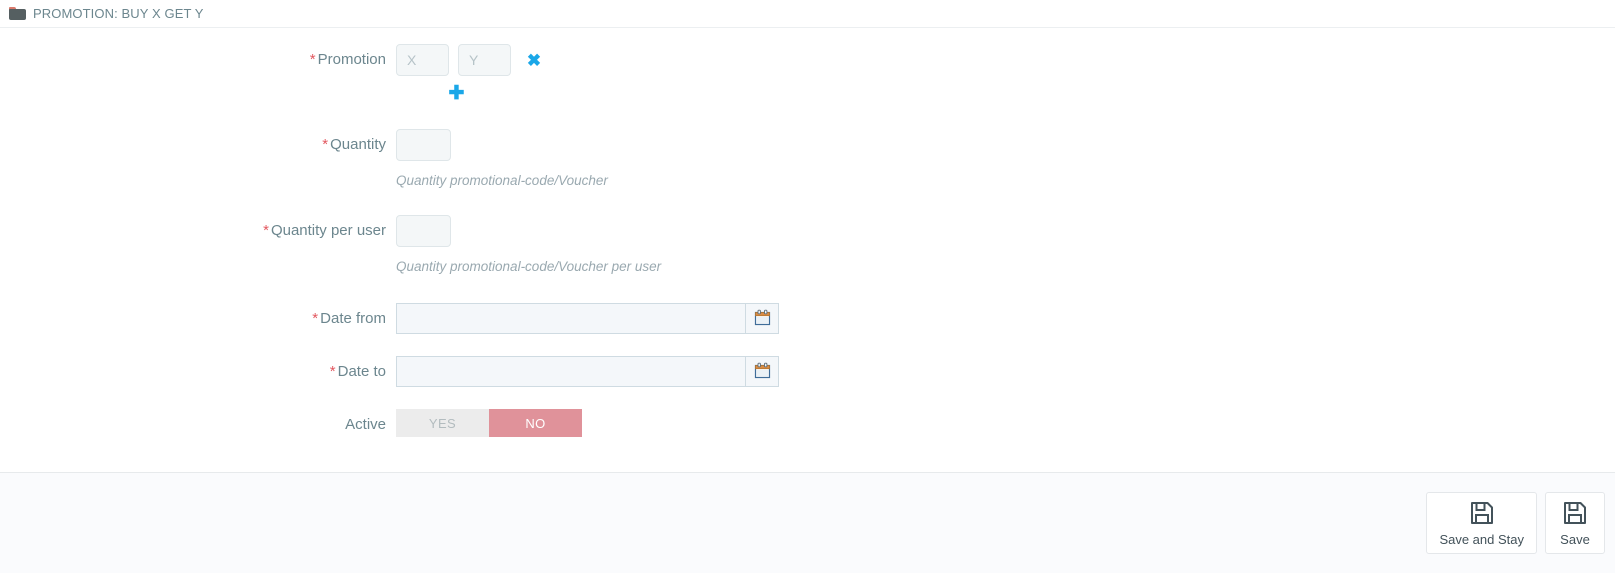  I want to click on label-date-from: * Date from, so click(198, 319).